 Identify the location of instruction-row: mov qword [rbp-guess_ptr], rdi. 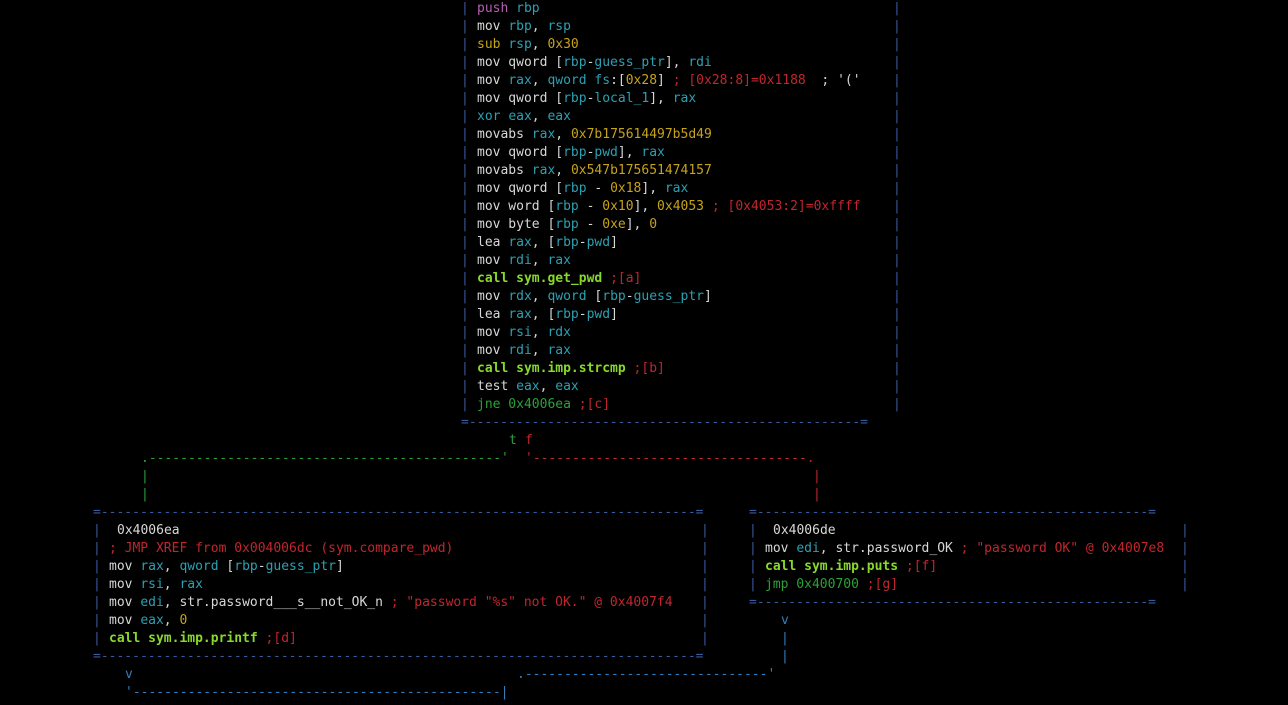
(594, 63).